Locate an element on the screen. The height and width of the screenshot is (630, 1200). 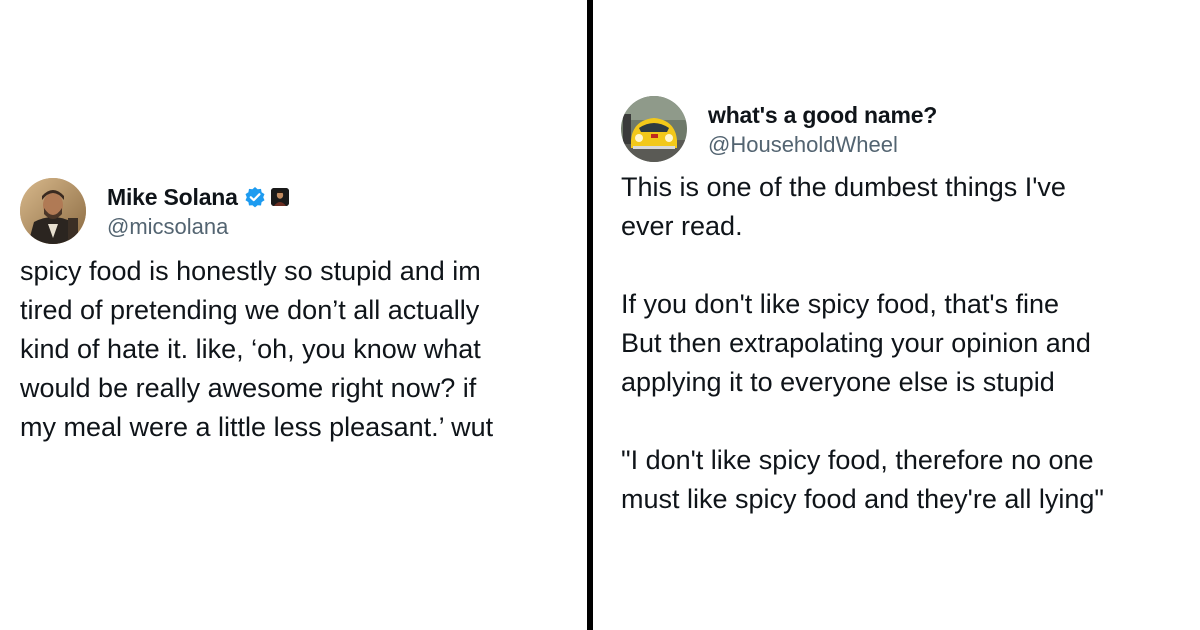
tweet-text-line: But then extrapolating your opinion and is located at coordinates (856, 343).